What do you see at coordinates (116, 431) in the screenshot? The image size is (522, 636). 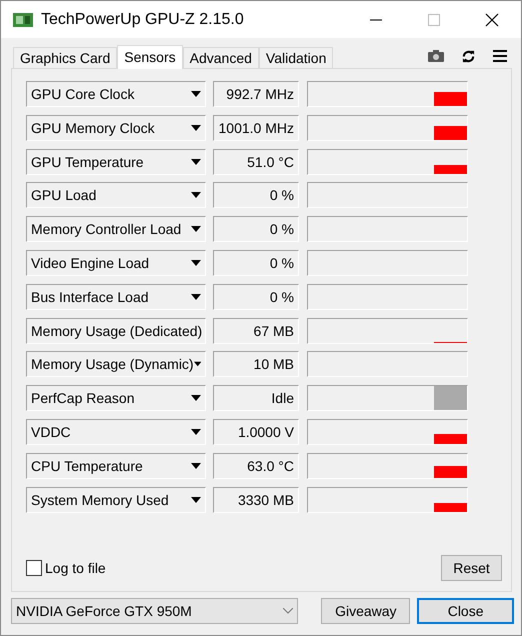 I see `sensor-dropdown: VDDC` at bounding box center [116, 431].